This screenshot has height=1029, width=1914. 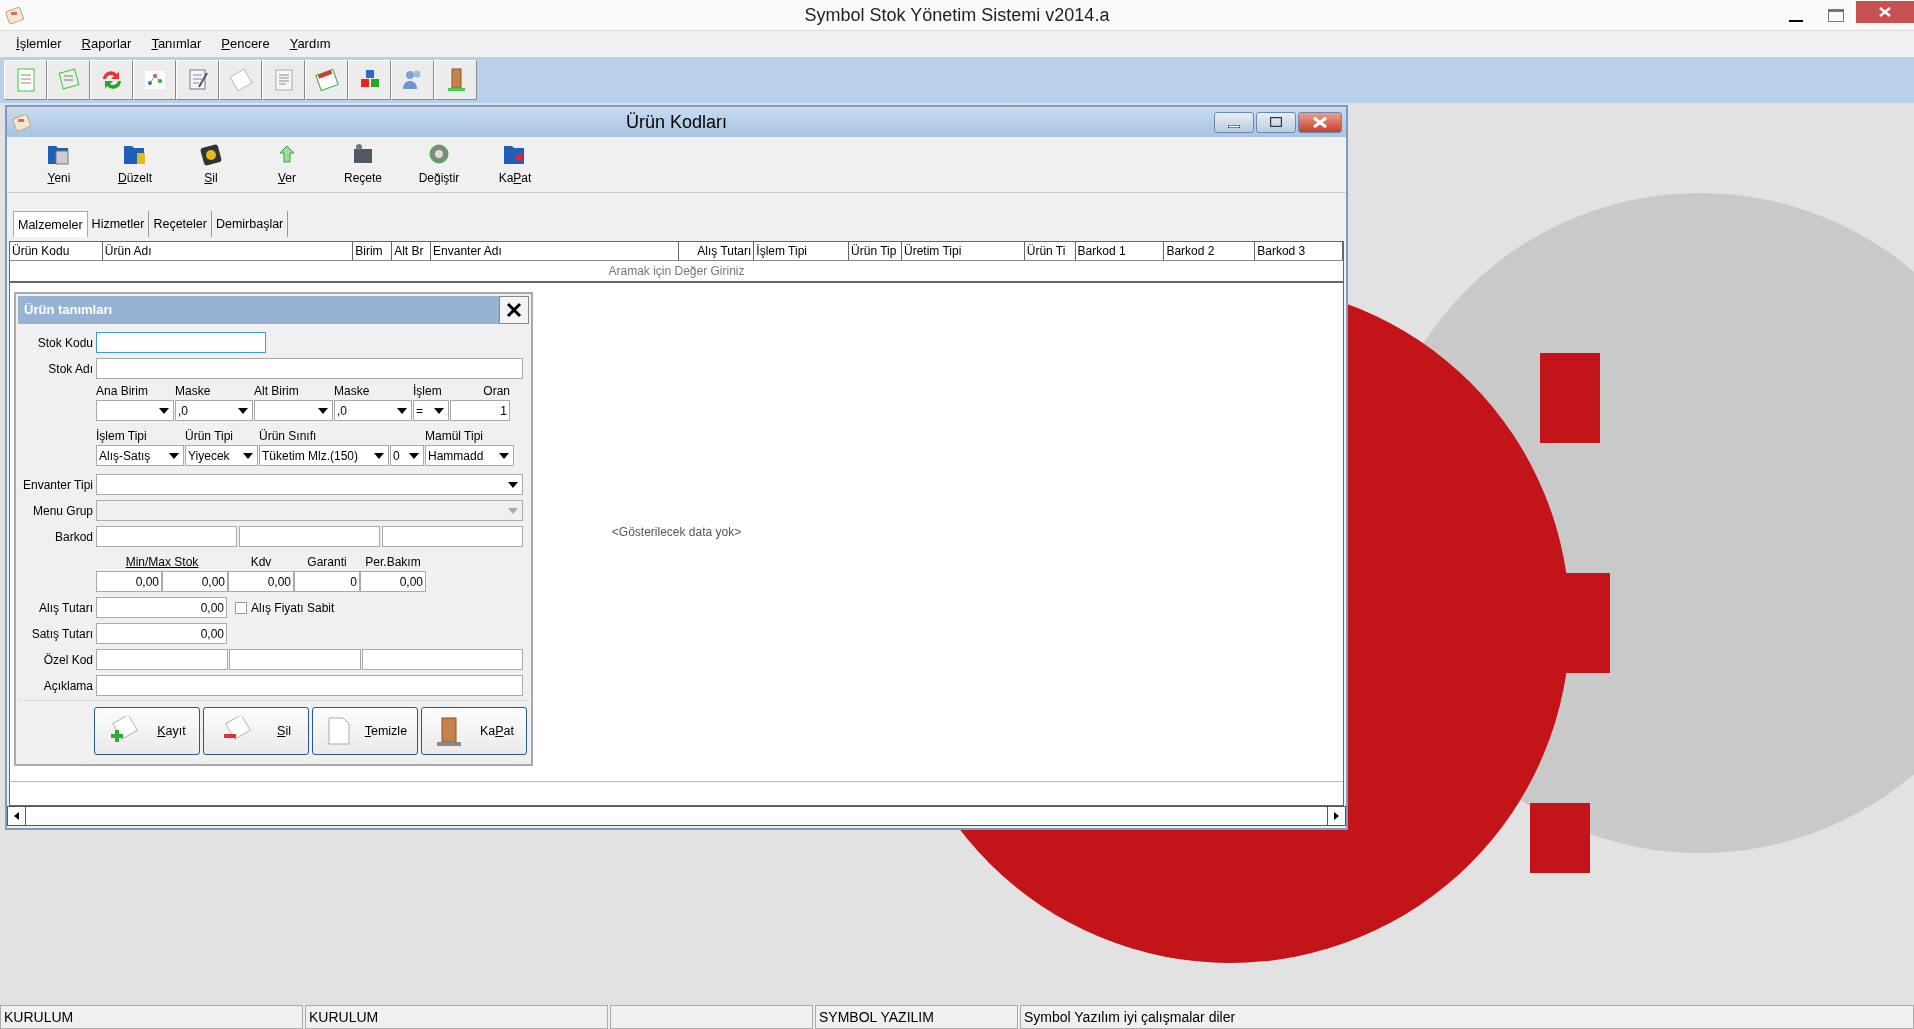 I want to click on status-text: KURULUM, so click(x=456, y=1017).